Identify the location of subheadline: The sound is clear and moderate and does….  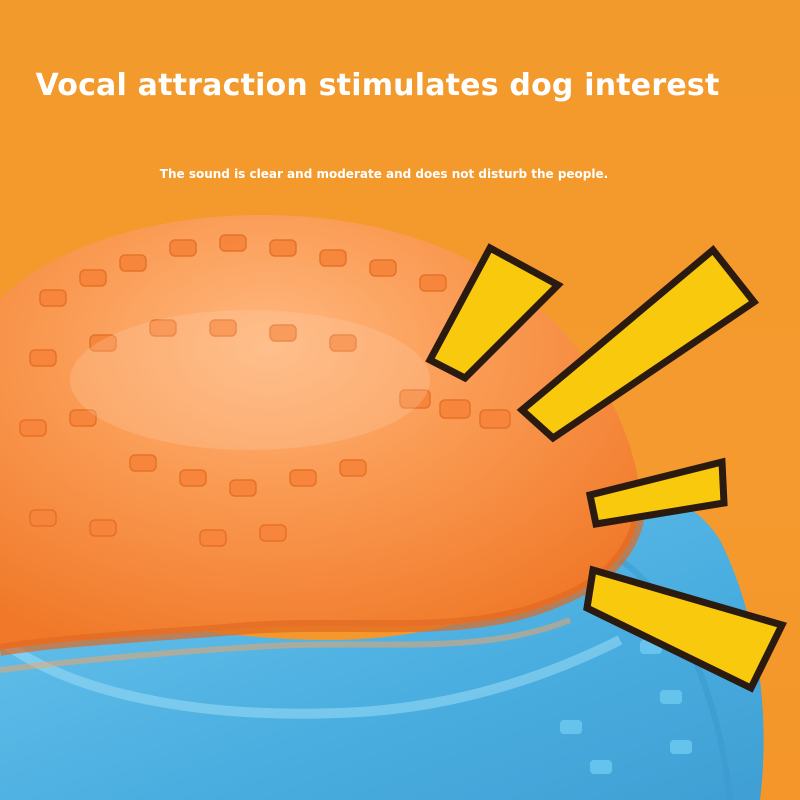
(384, 174).